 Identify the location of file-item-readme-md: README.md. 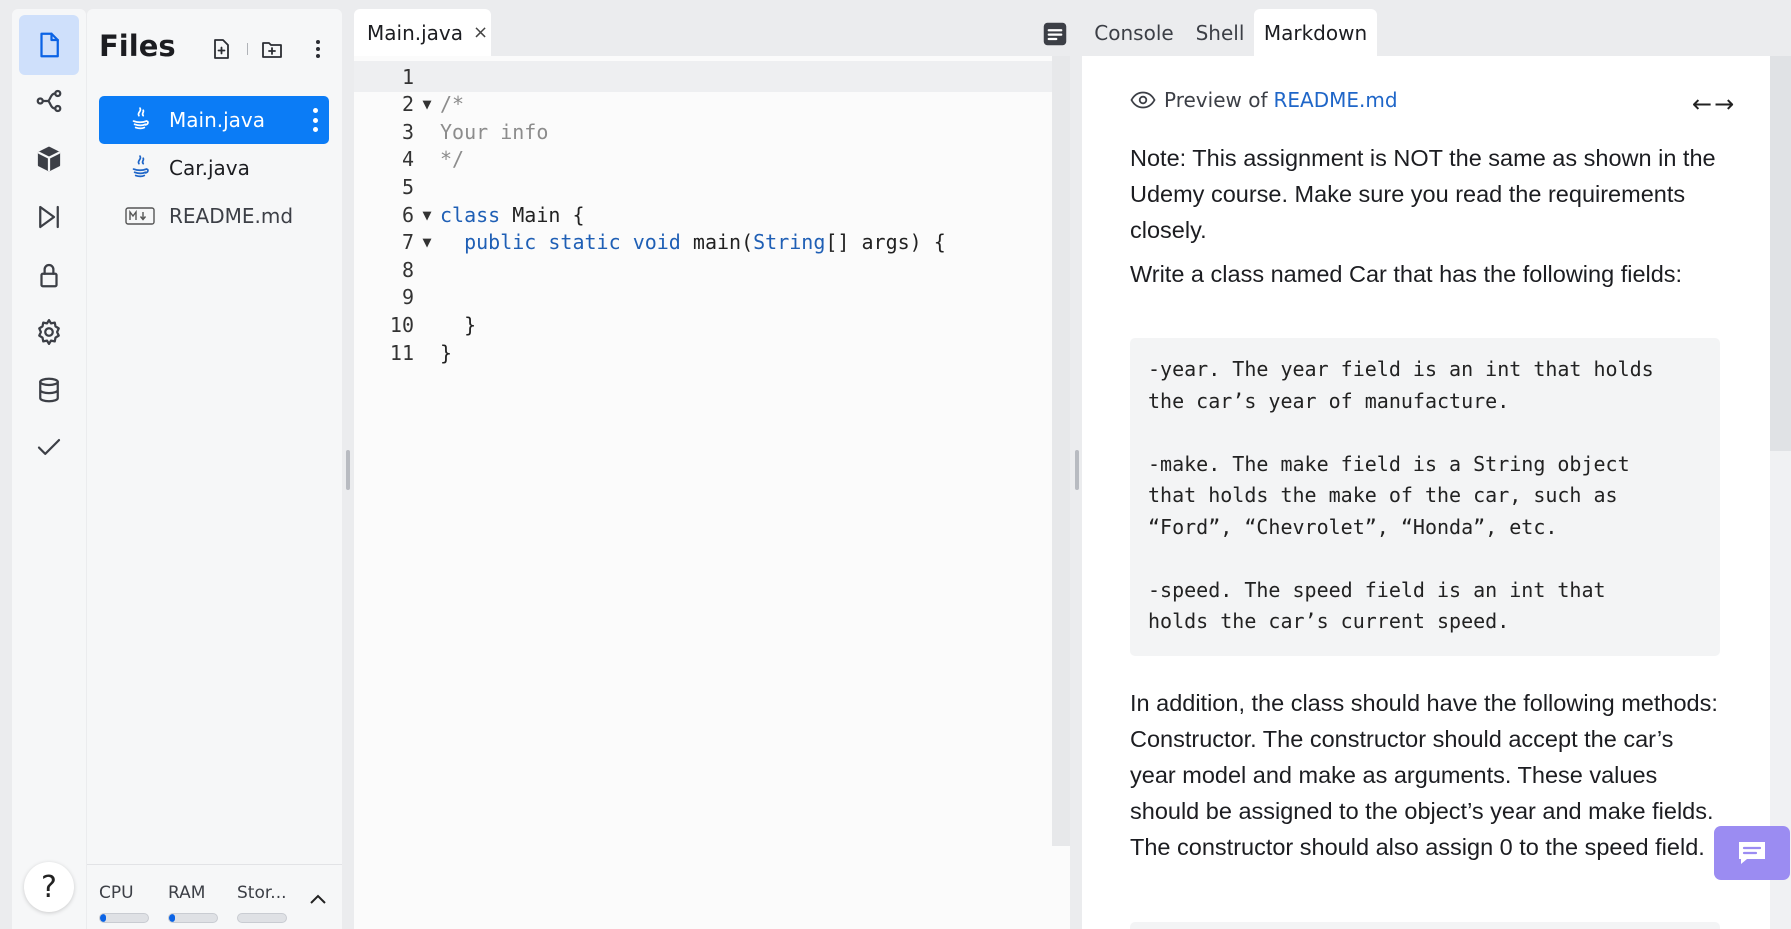
(214, 216).